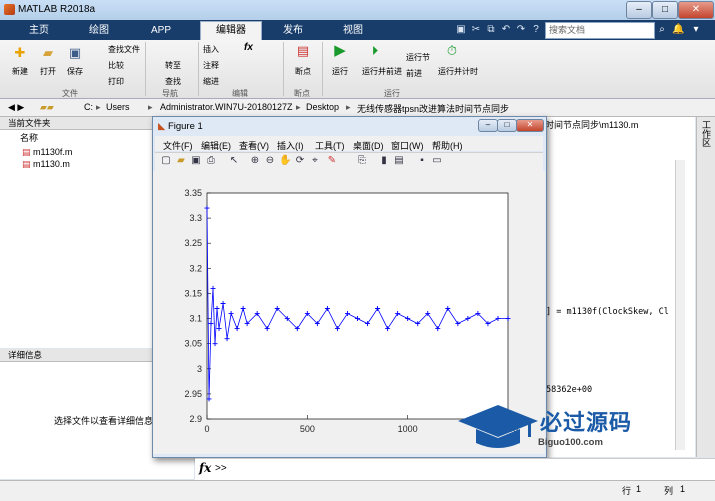  Describe the element at coordinates (166, 161) in the screenshot. I see `new-figure-icon: ▢` at that location.